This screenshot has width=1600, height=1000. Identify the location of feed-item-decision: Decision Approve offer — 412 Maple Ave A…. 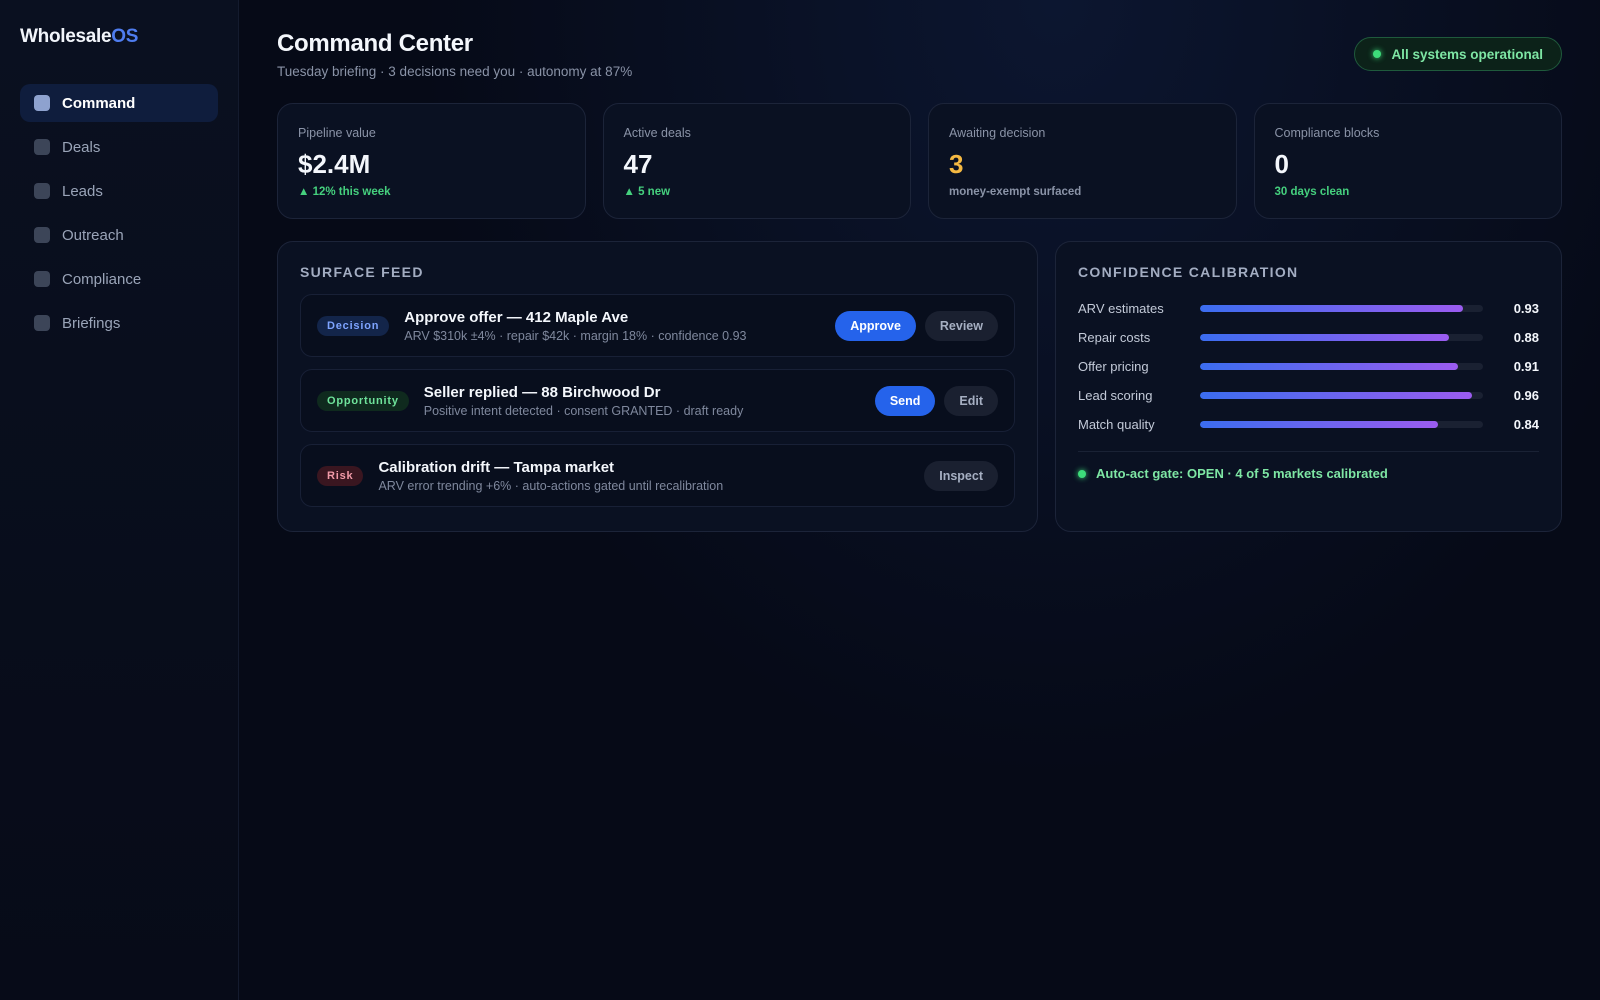
(657, 325).